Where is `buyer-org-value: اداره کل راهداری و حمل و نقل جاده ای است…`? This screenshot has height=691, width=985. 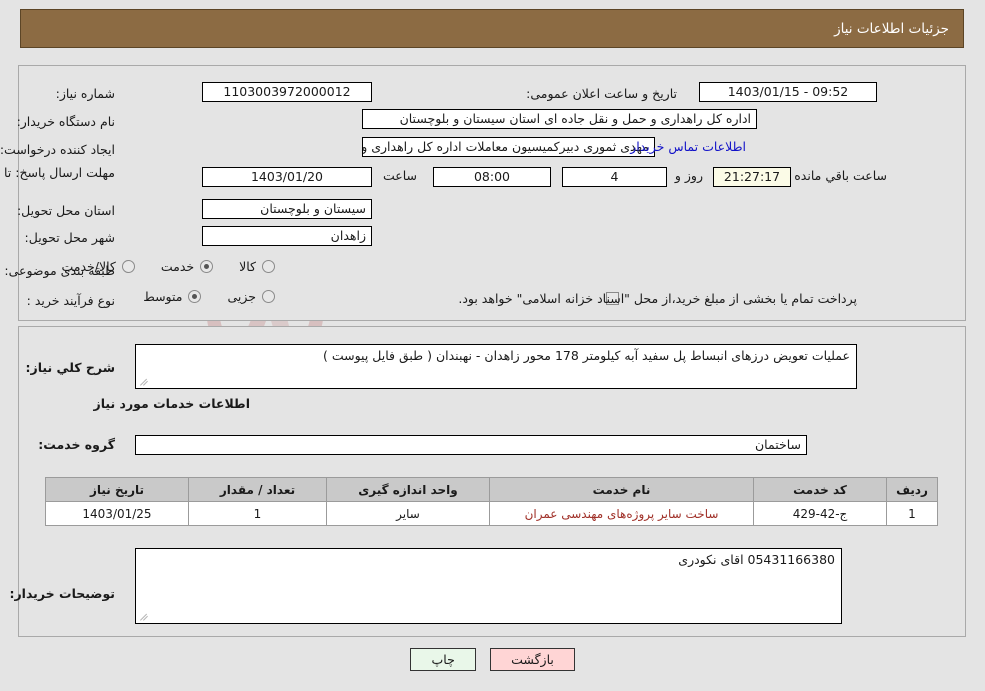
buyer-org-value: اداره کل راهداری و حمل و نقل جاده ای است… is located at coordinates (559, 119).